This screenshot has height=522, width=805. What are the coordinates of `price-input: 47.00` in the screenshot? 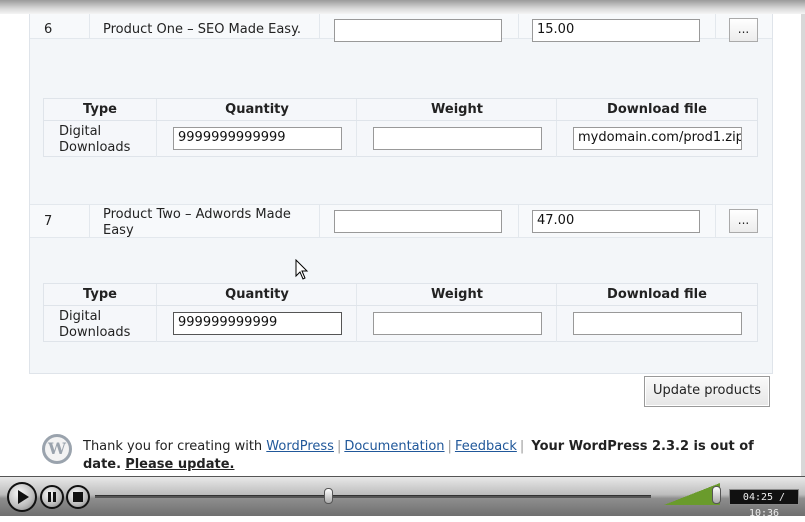 It's located at (616, 221).